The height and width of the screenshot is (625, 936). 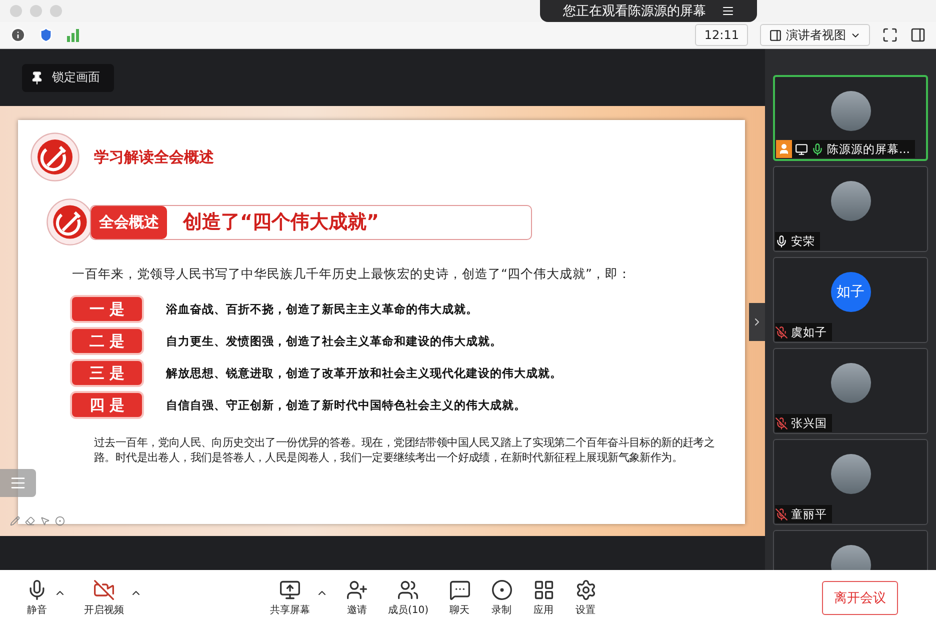 I want to click on chat-icon, so click(x=459, y=589).